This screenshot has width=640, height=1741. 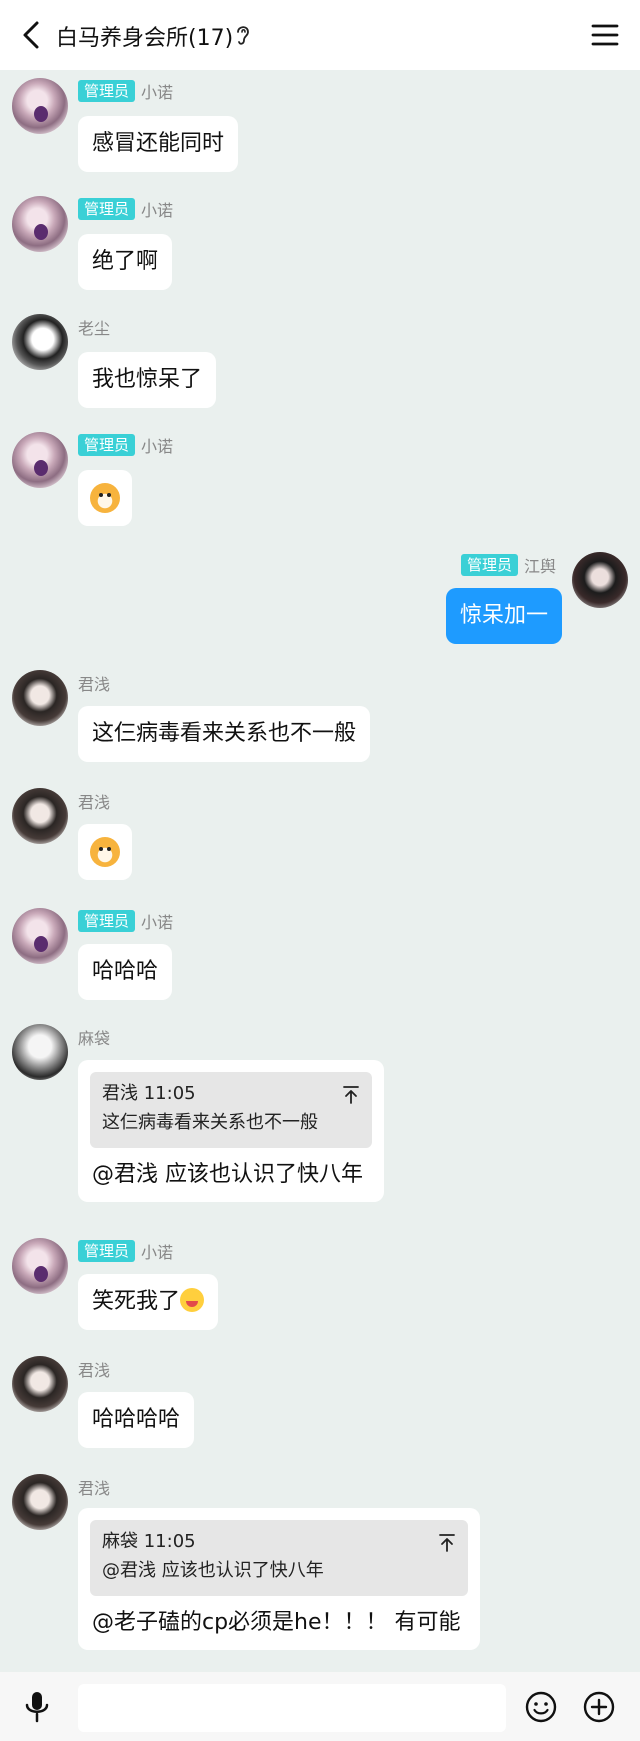 What do you see at coordinates (276, 1622) in the screenshot?
I see `reply-text: @老子磕的cp必须是he！！！ 有可能` at bounding box center [276, 1622].